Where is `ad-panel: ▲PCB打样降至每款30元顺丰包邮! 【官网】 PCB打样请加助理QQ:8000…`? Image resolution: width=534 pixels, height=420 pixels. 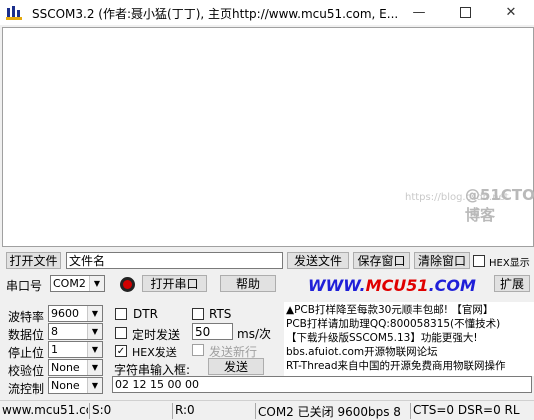
ad-panel: ▲PCB打样降至每款30元顺丰包邮! 【官网】 PCB打样请加助理QQ:8000… is located at coordinates (409, 339).